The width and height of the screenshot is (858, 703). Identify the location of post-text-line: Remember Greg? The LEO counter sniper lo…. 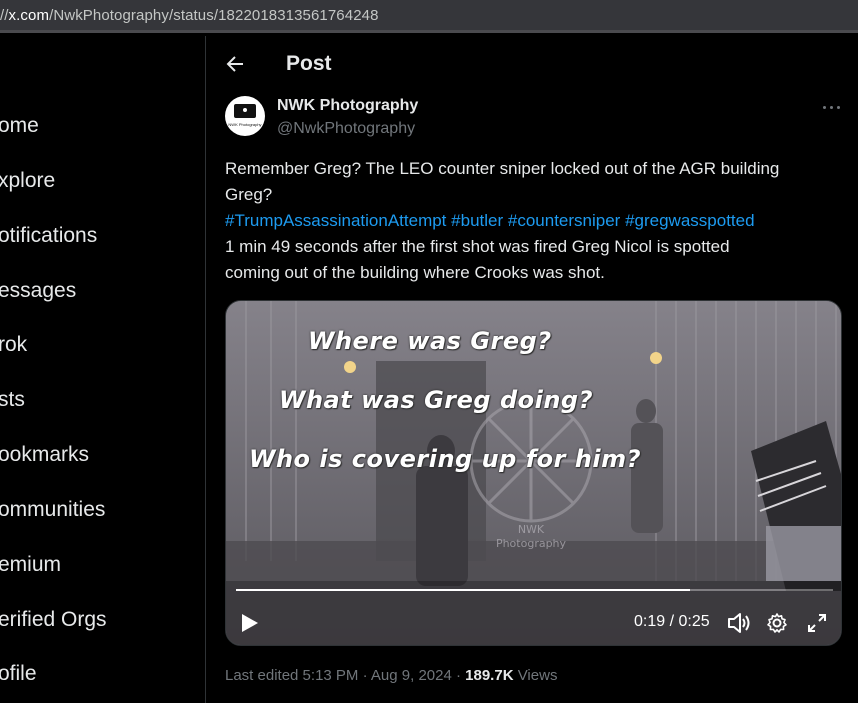
(502, 168).